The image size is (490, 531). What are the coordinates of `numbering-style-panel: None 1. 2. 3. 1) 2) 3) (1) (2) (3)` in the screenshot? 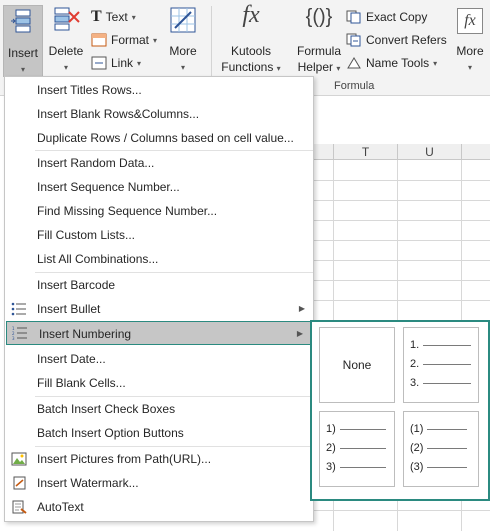 It's located at (400, 410).